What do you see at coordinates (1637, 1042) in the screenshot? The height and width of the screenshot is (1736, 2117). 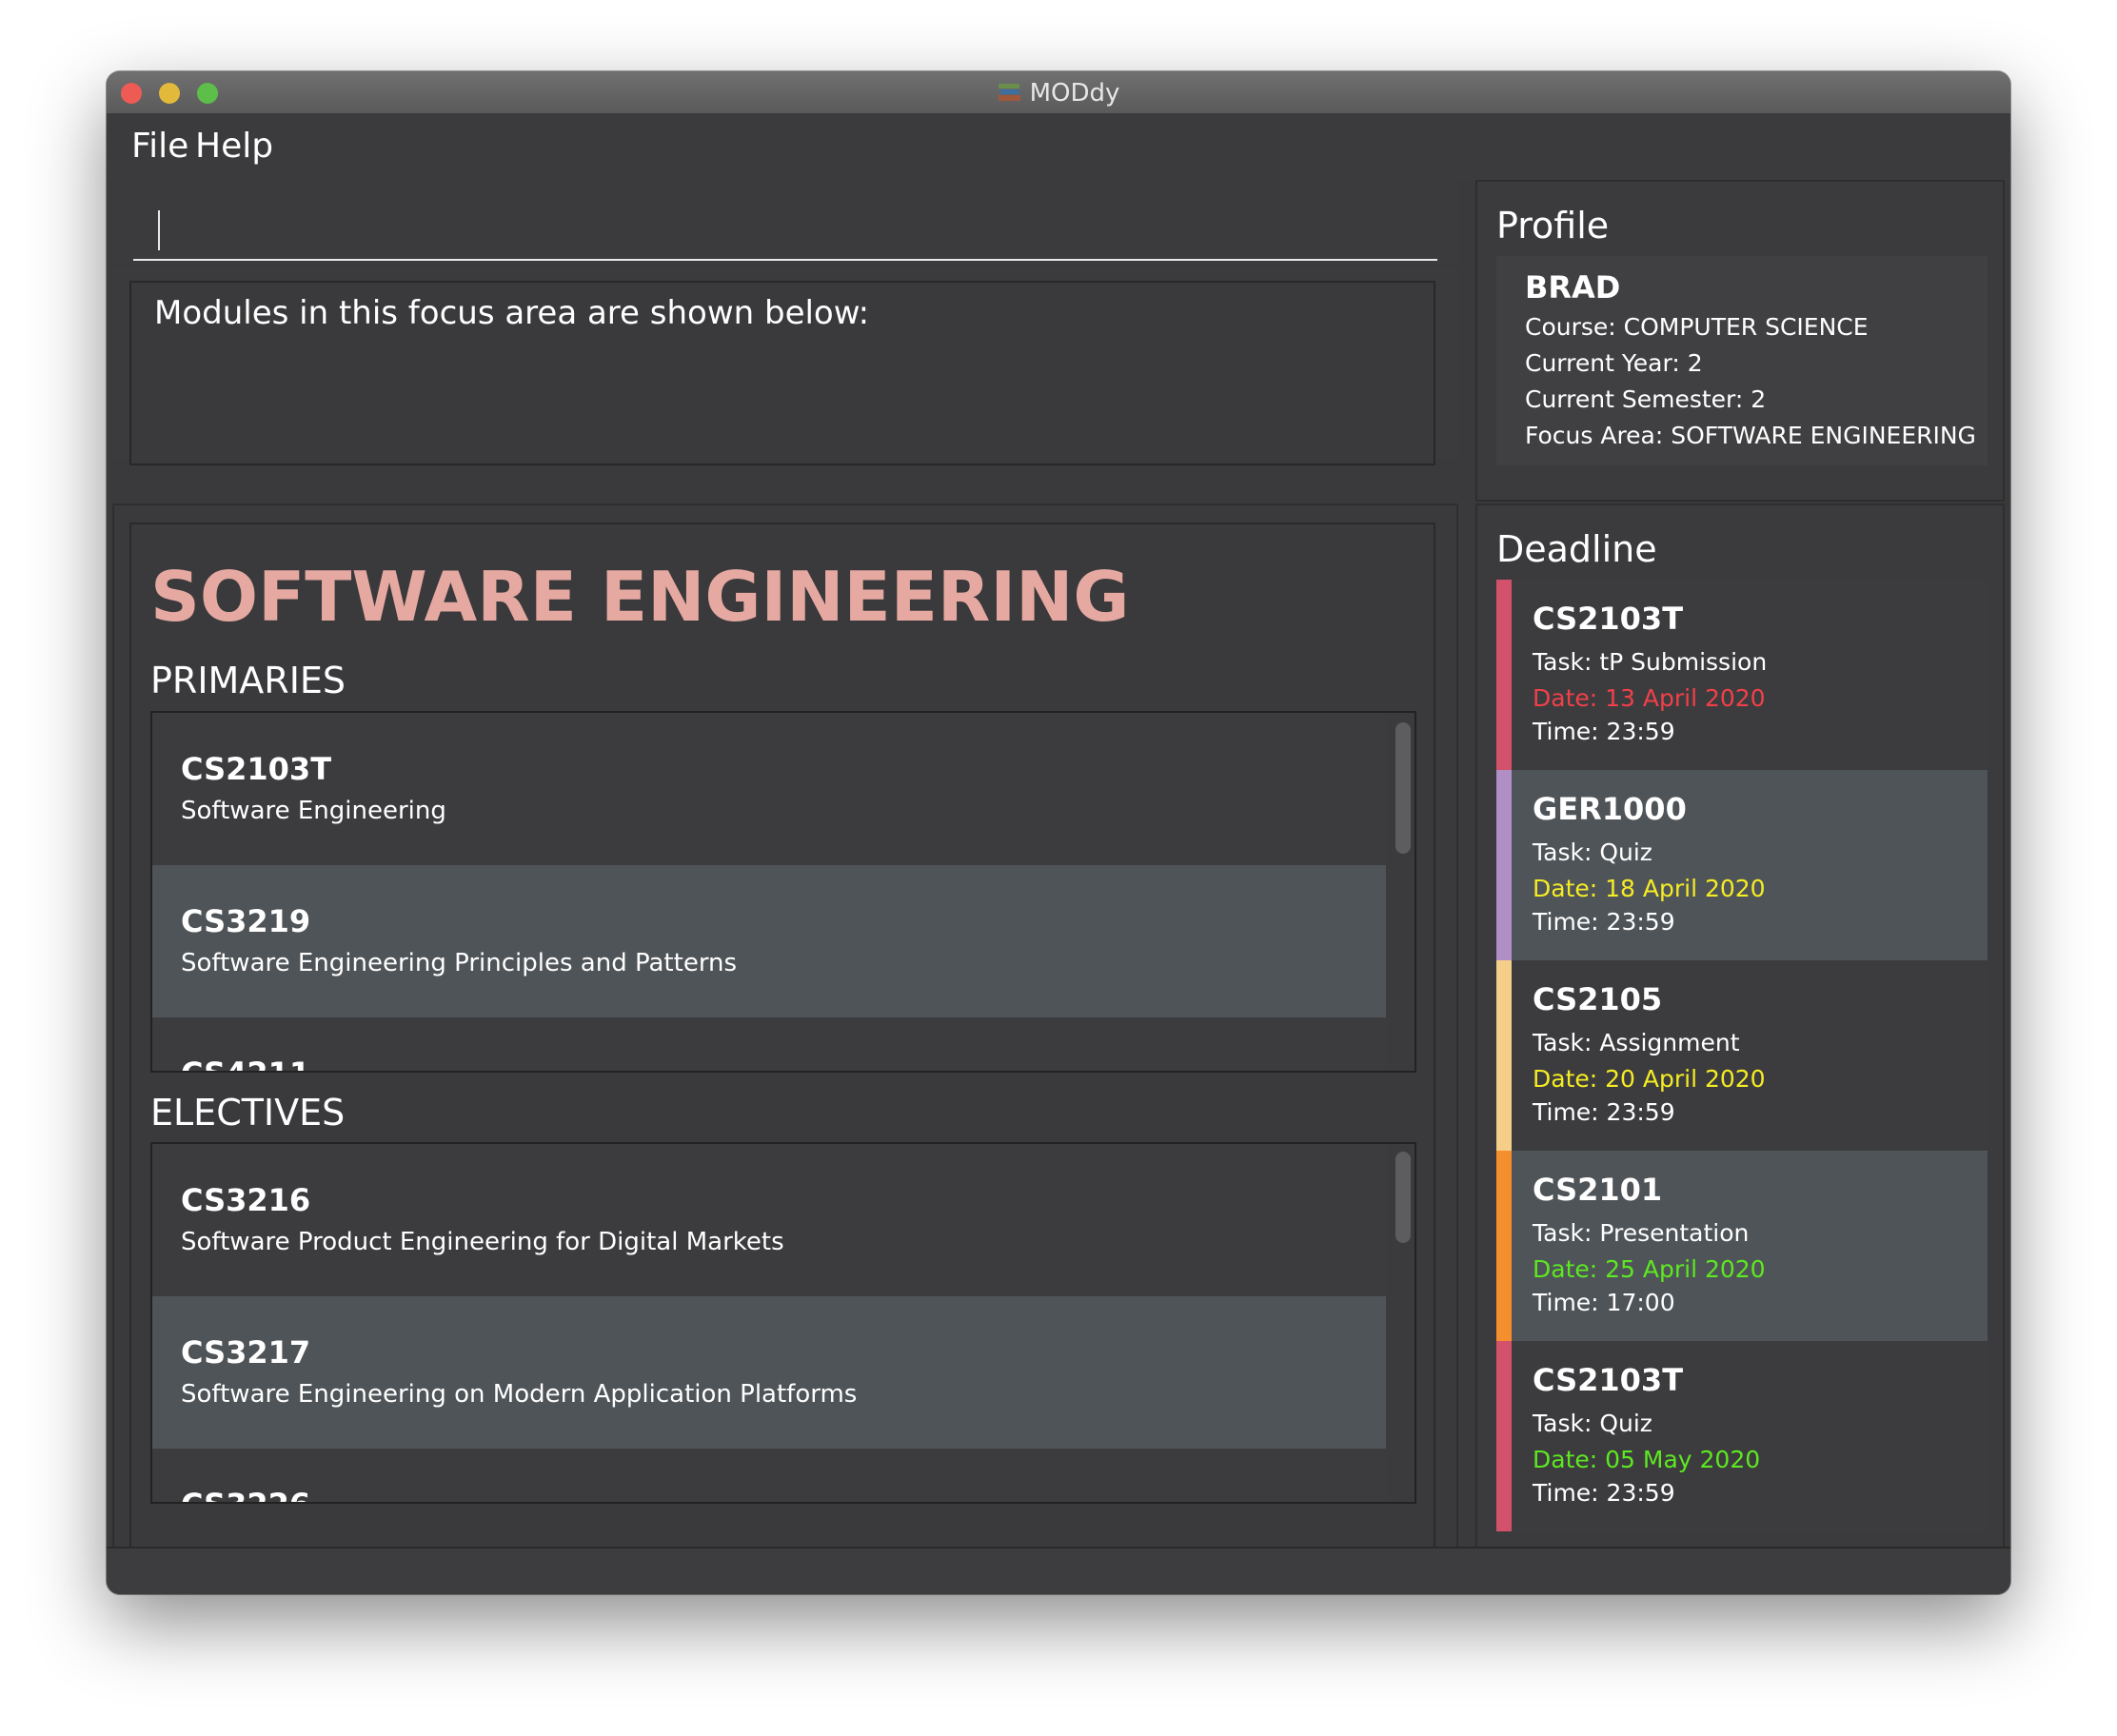 I see `deadline-task: Task: Assignment` at bounding box center [1637, 1042].